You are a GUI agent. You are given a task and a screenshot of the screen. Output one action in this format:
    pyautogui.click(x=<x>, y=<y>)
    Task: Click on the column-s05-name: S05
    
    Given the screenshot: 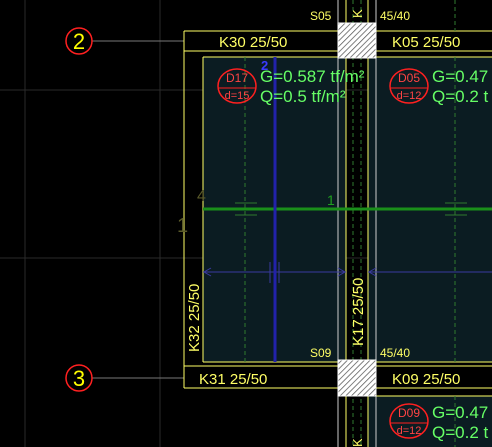 What is the action you would take?
    pyautogui.click(x=321, y=16)
    